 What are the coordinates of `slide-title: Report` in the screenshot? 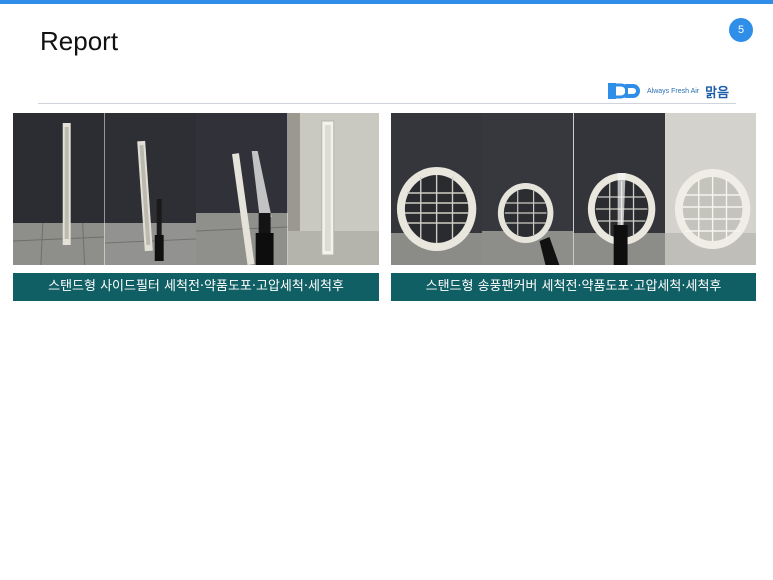 It's located at (79, 41).